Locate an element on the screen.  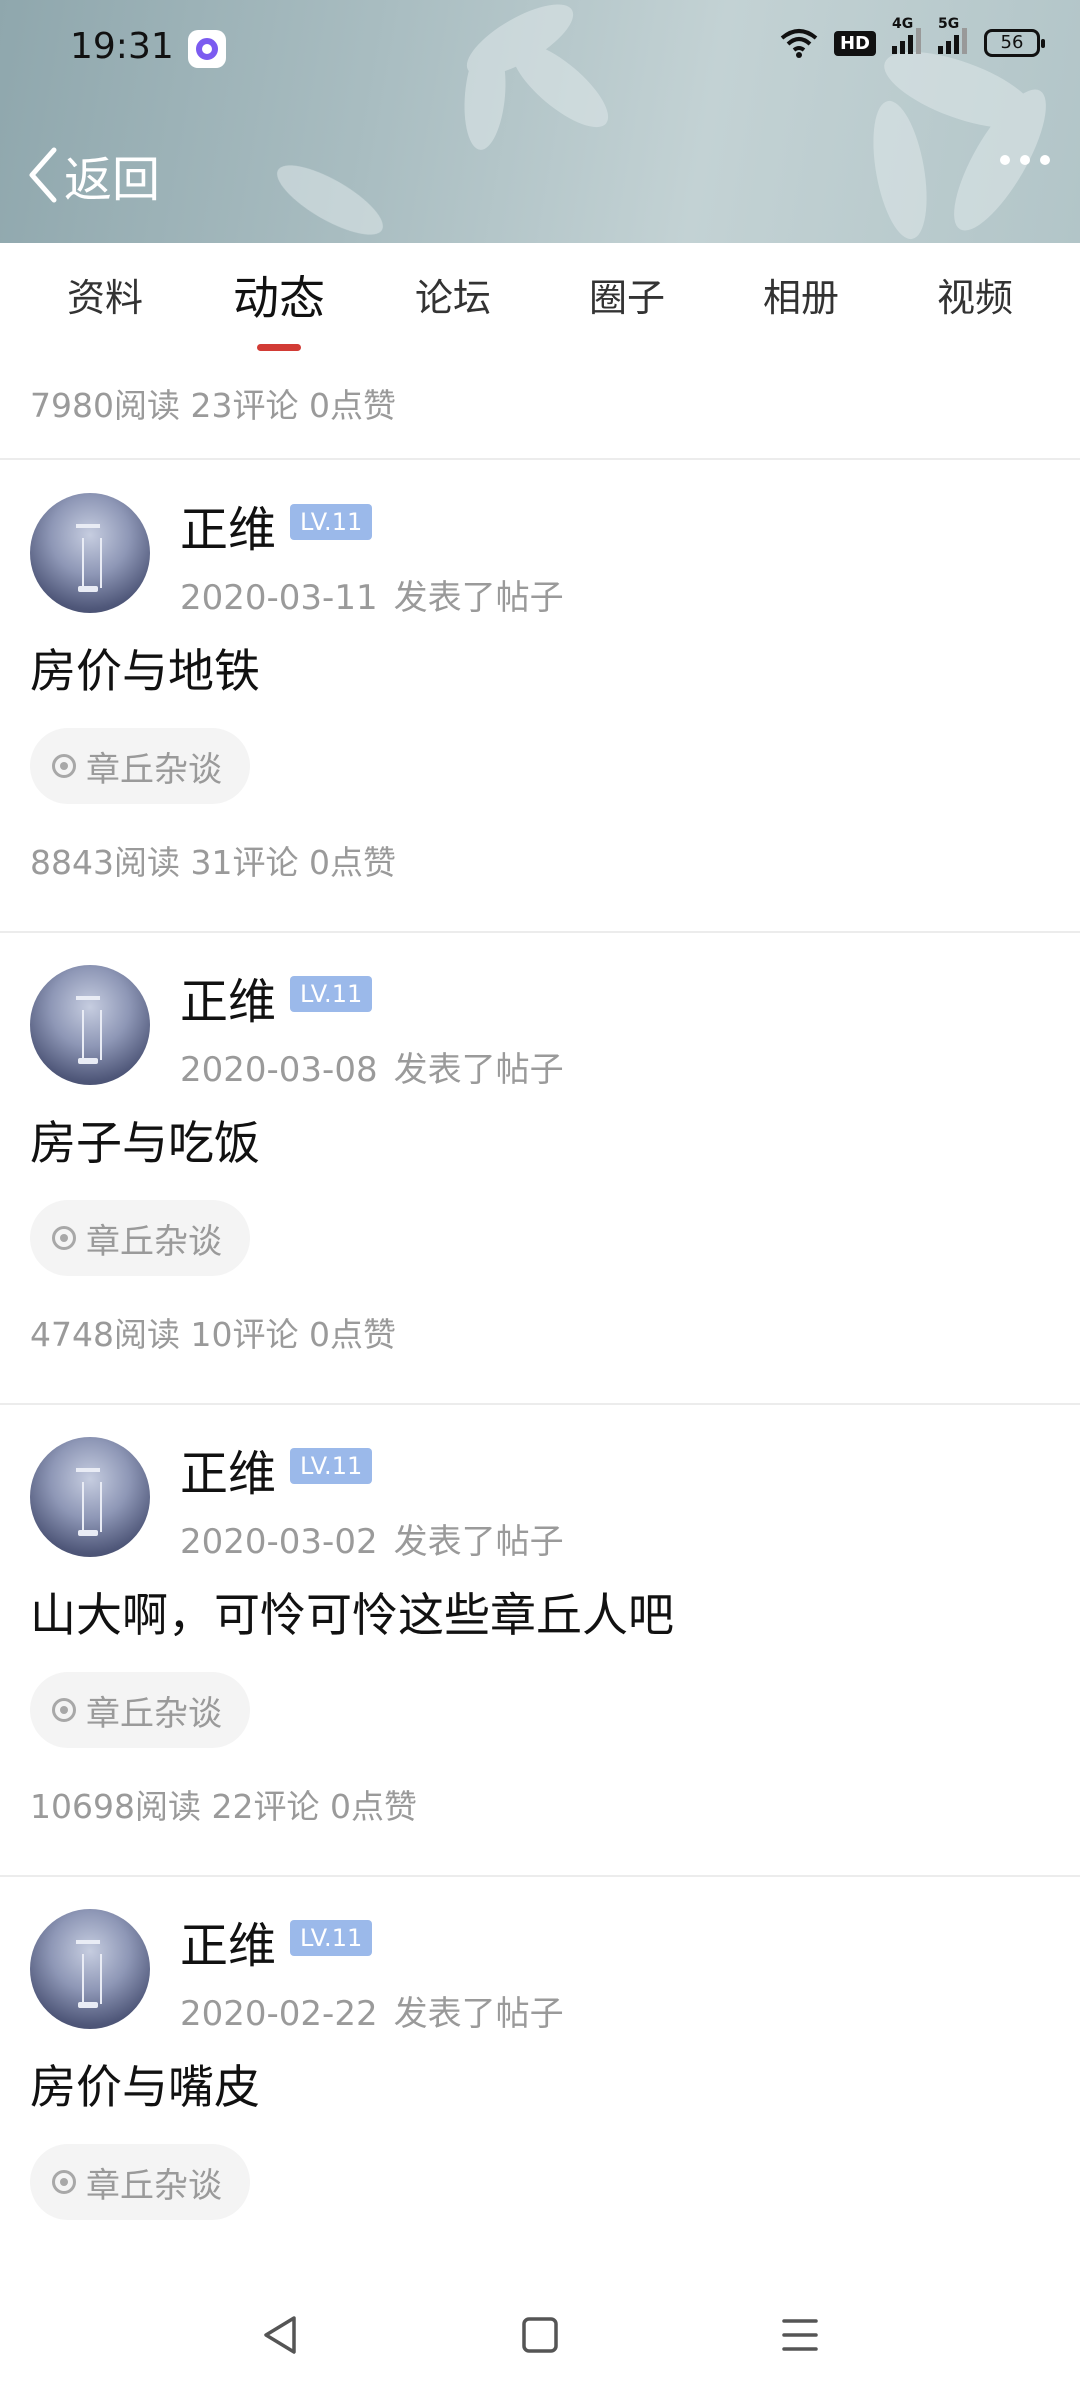
app-notification-icon is located at coordinates (207, 49).